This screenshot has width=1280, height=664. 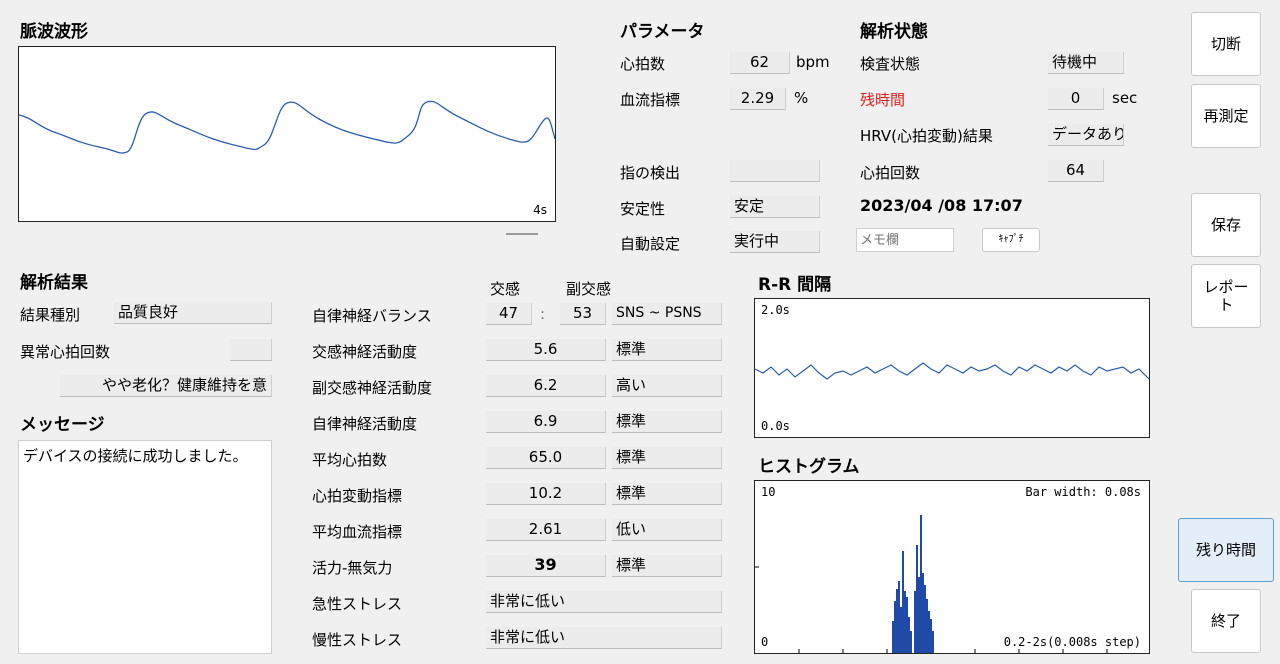 I want to click on params-title: パラメータ, so click(x=662, y=32).